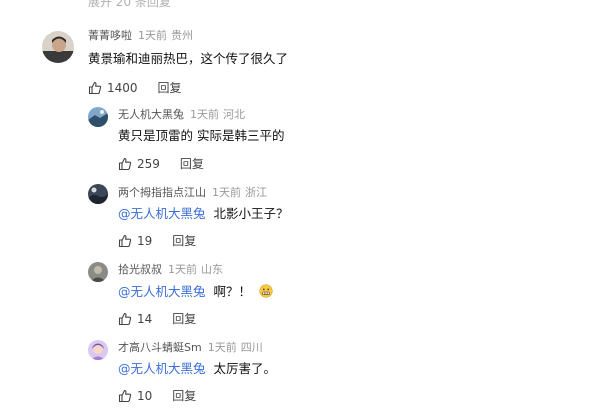 The width and height of the screenshot is (600, 416). I want to click on grimace-emoji-icon, so click(266, 291).